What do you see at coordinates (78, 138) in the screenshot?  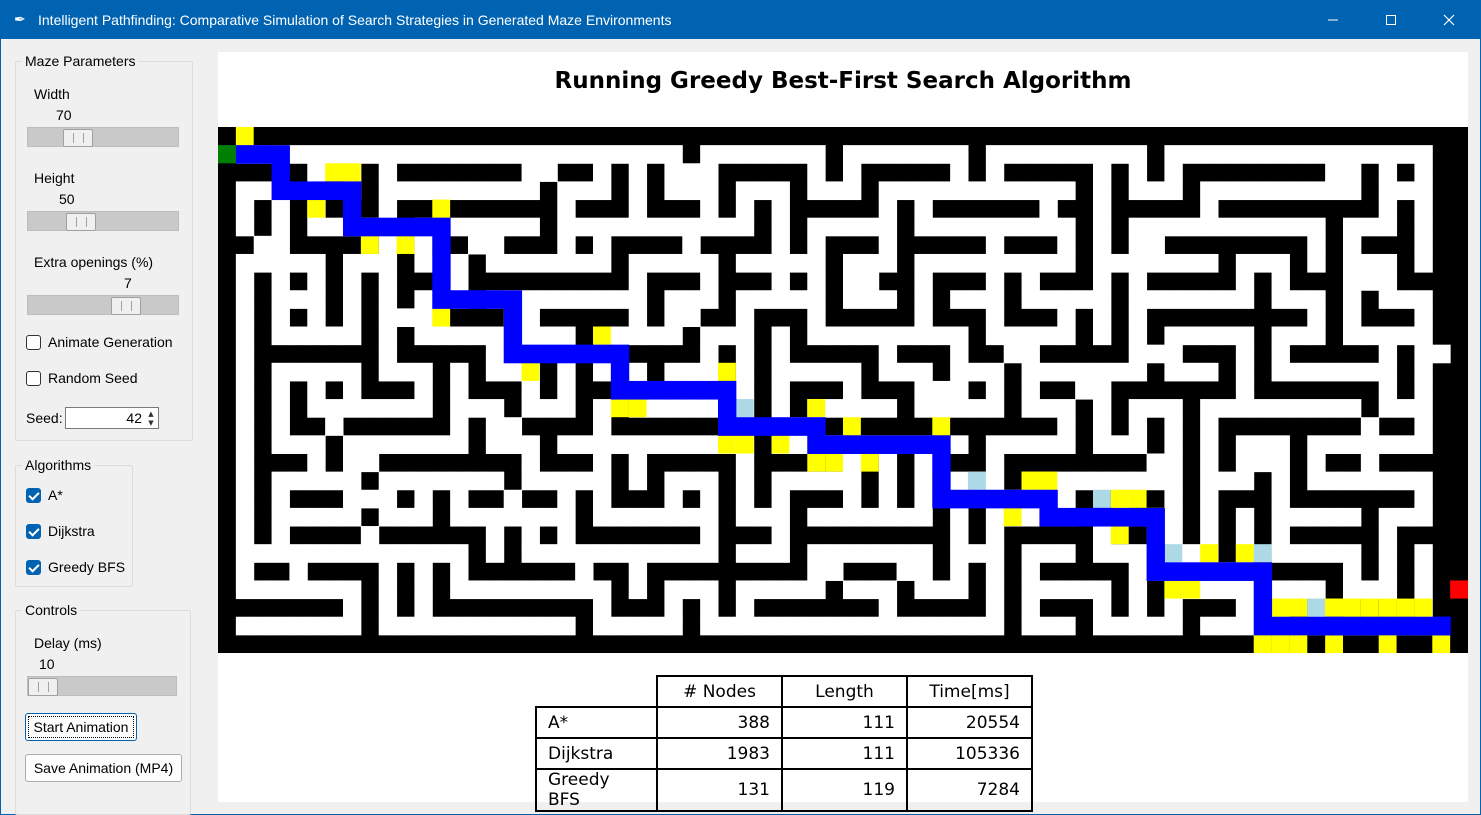 I see `width-slider-thumb` at bounding box center [78, 138].